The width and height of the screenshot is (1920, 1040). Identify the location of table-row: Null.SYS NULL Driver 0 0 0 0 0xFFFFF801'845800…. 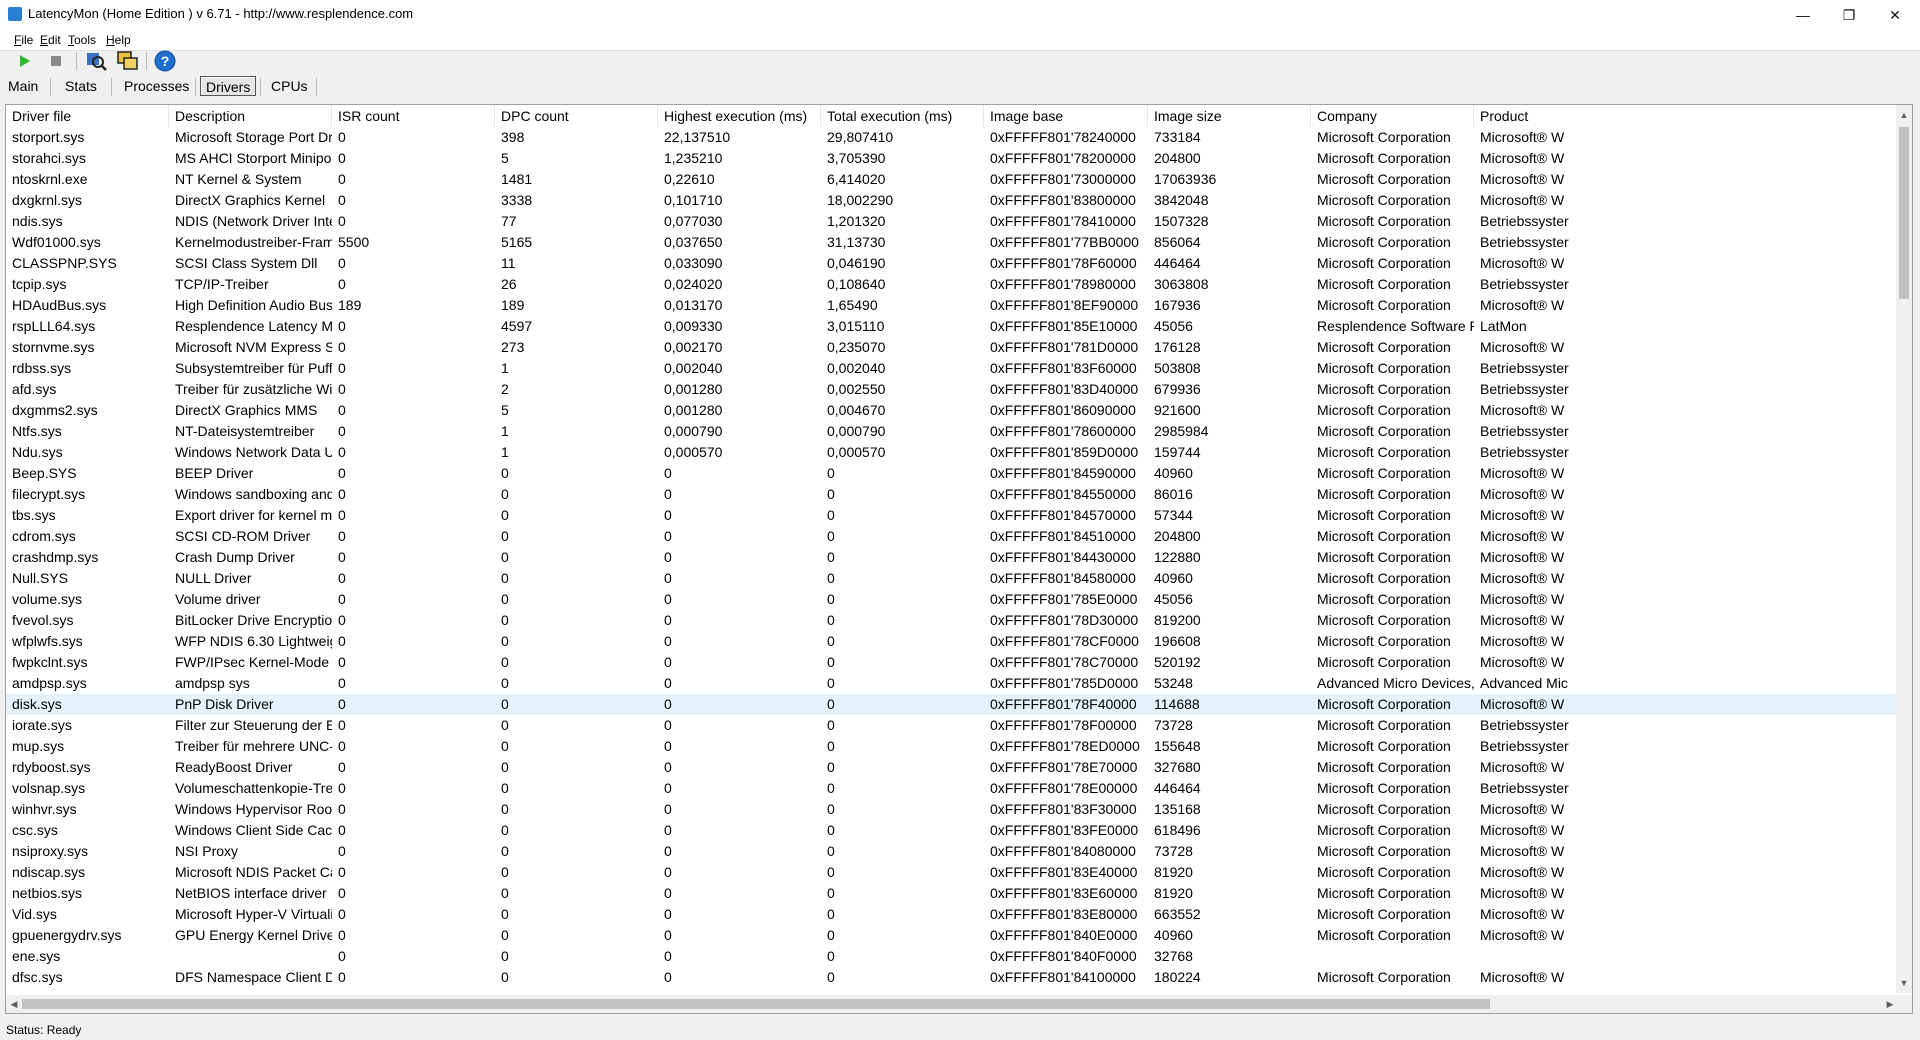
(952, 578).